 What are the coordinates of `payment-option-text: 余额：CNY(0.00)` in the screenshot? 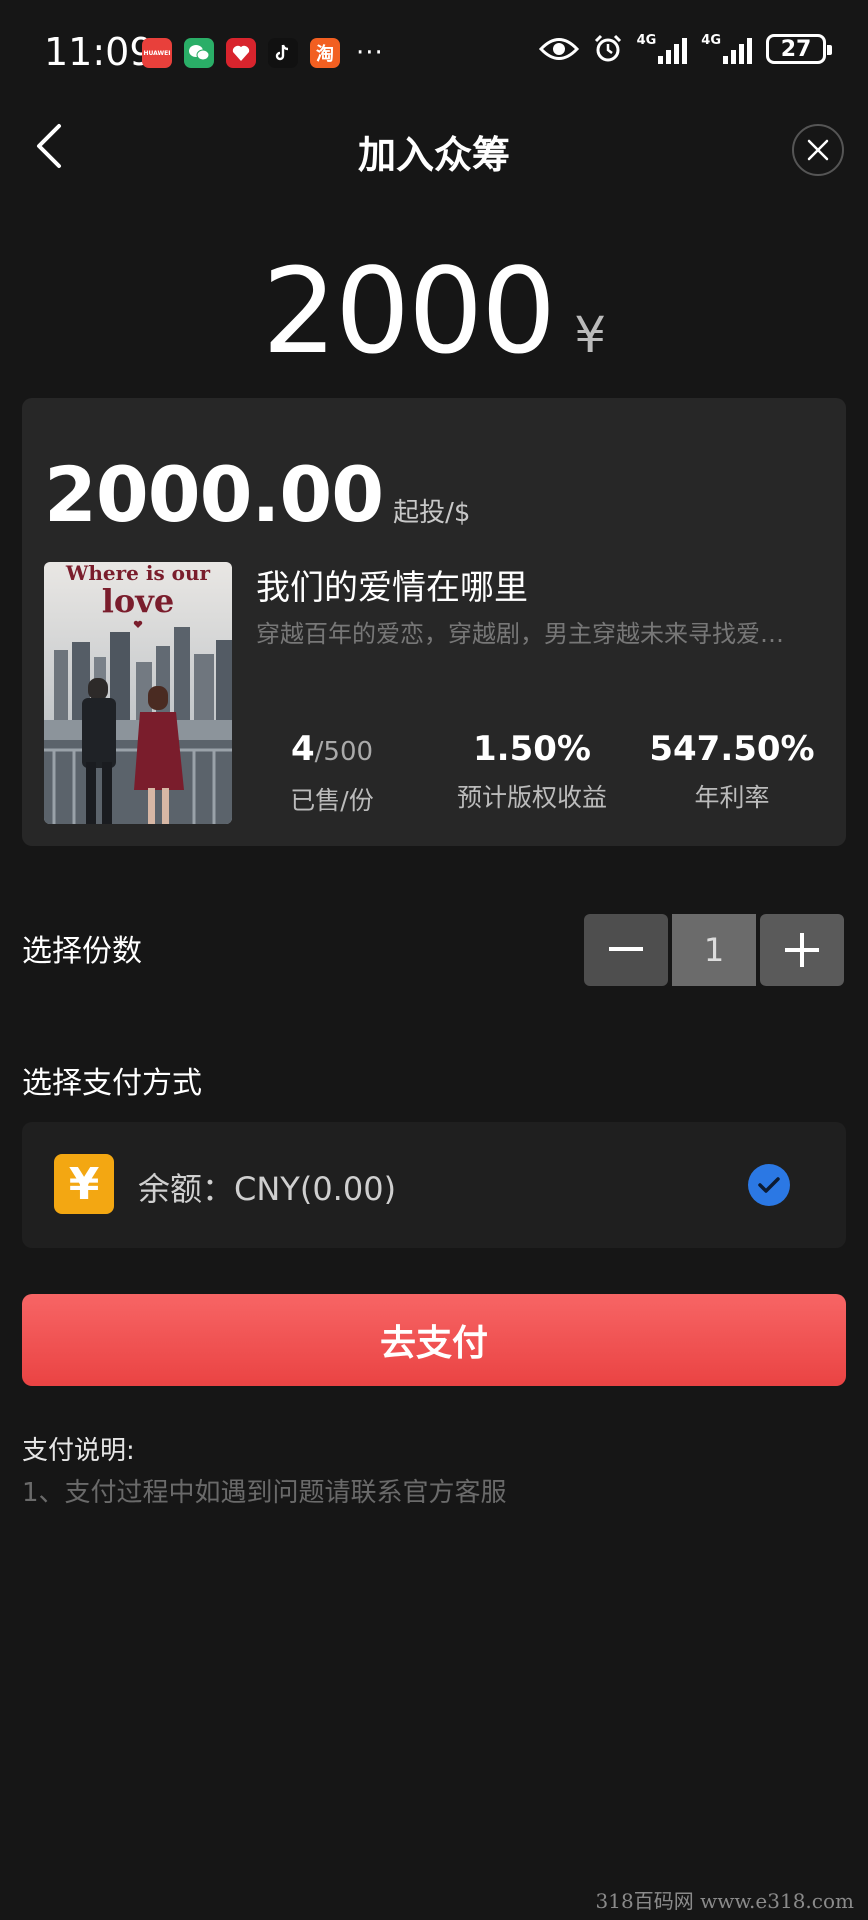 It's located at (267, 1189).